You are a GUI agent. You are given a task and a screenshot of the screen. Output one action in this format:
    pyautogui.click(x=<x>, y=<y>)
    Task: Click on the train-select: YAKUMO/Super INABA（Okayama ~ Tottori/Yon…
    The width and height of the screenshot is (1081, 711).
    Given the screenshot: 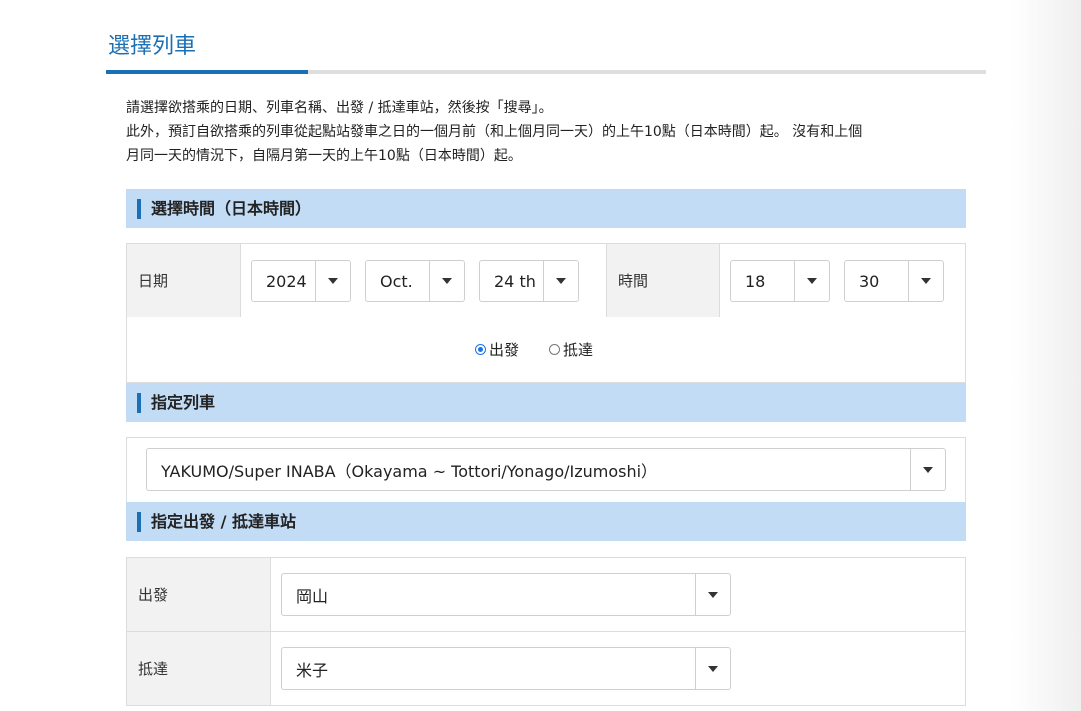 What is the action you would take?
    pyautogui.click(x=546, y=469)
    